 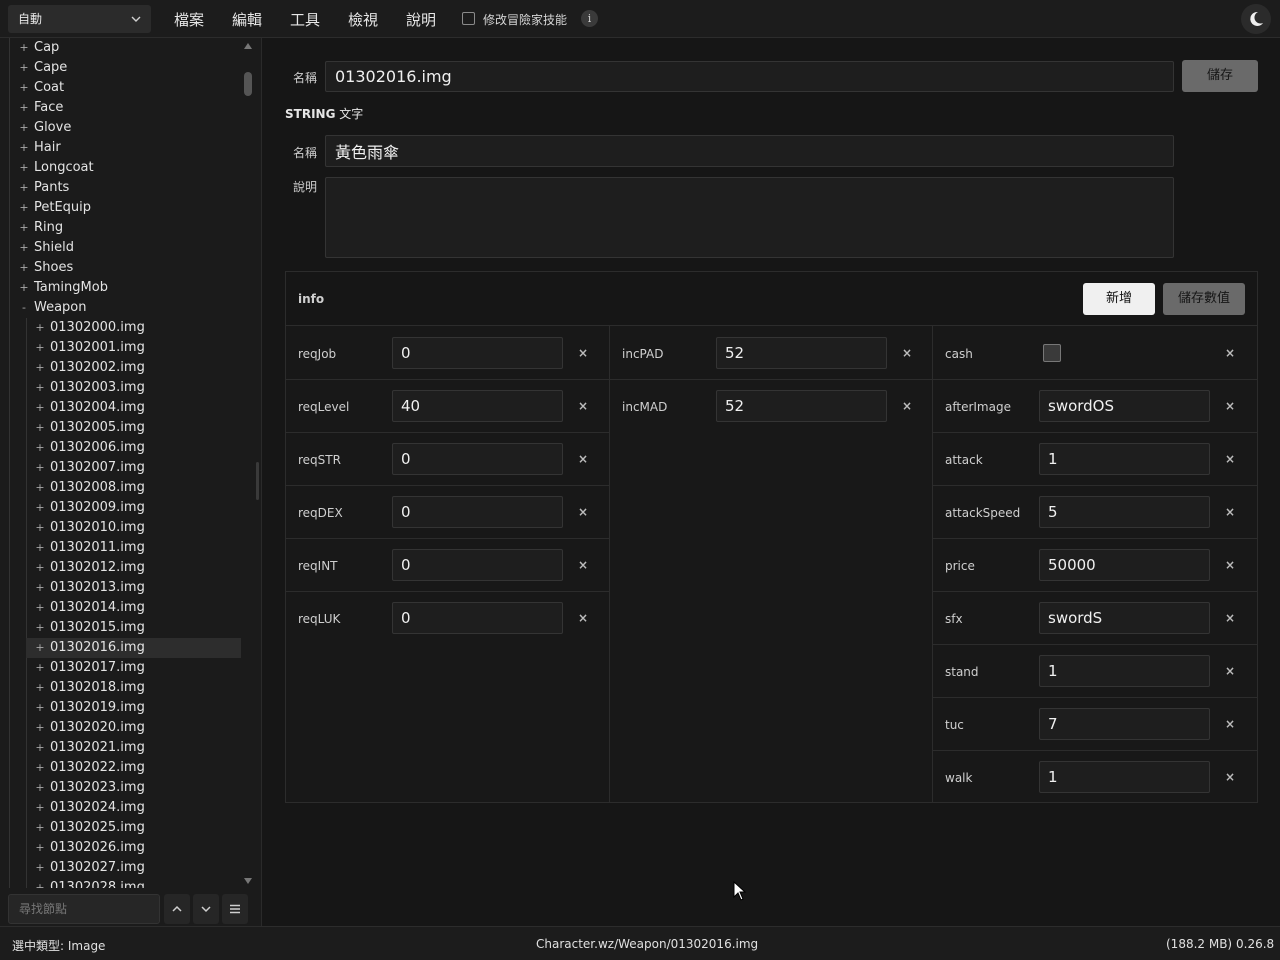 I want to click on name-field, so click(x=749, y=76).